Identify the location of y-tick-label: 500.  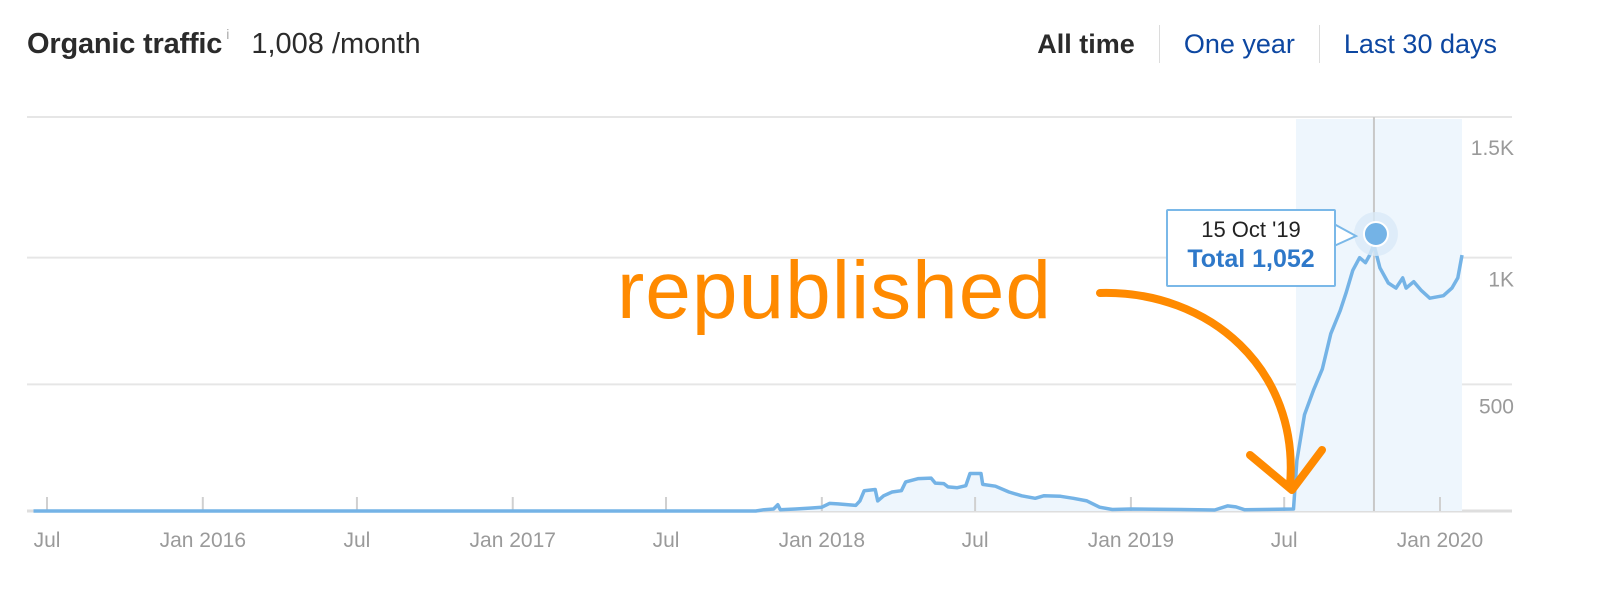
(1496, 406).